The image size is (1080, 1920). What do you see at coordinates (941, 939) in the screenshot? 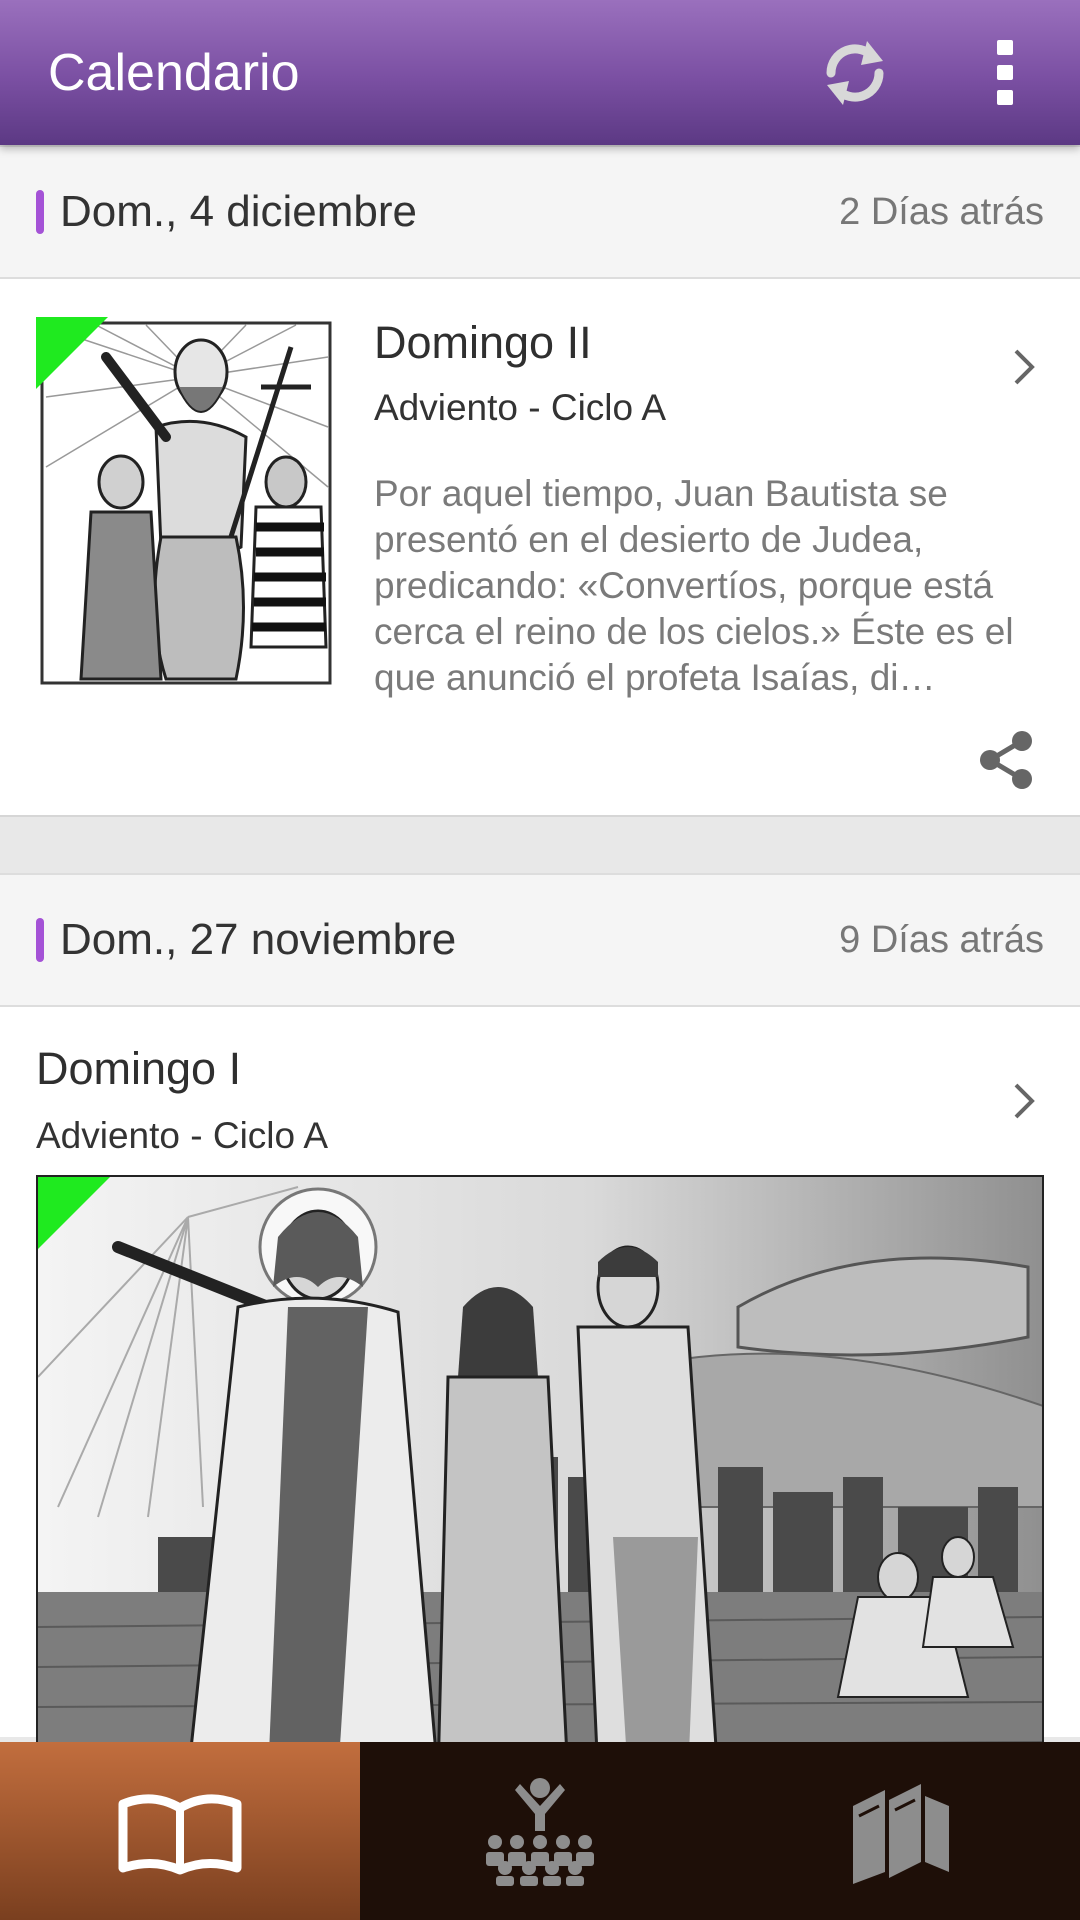
I see `section-relative-date: 9 Días atrás` at bounding box center [941, 939].